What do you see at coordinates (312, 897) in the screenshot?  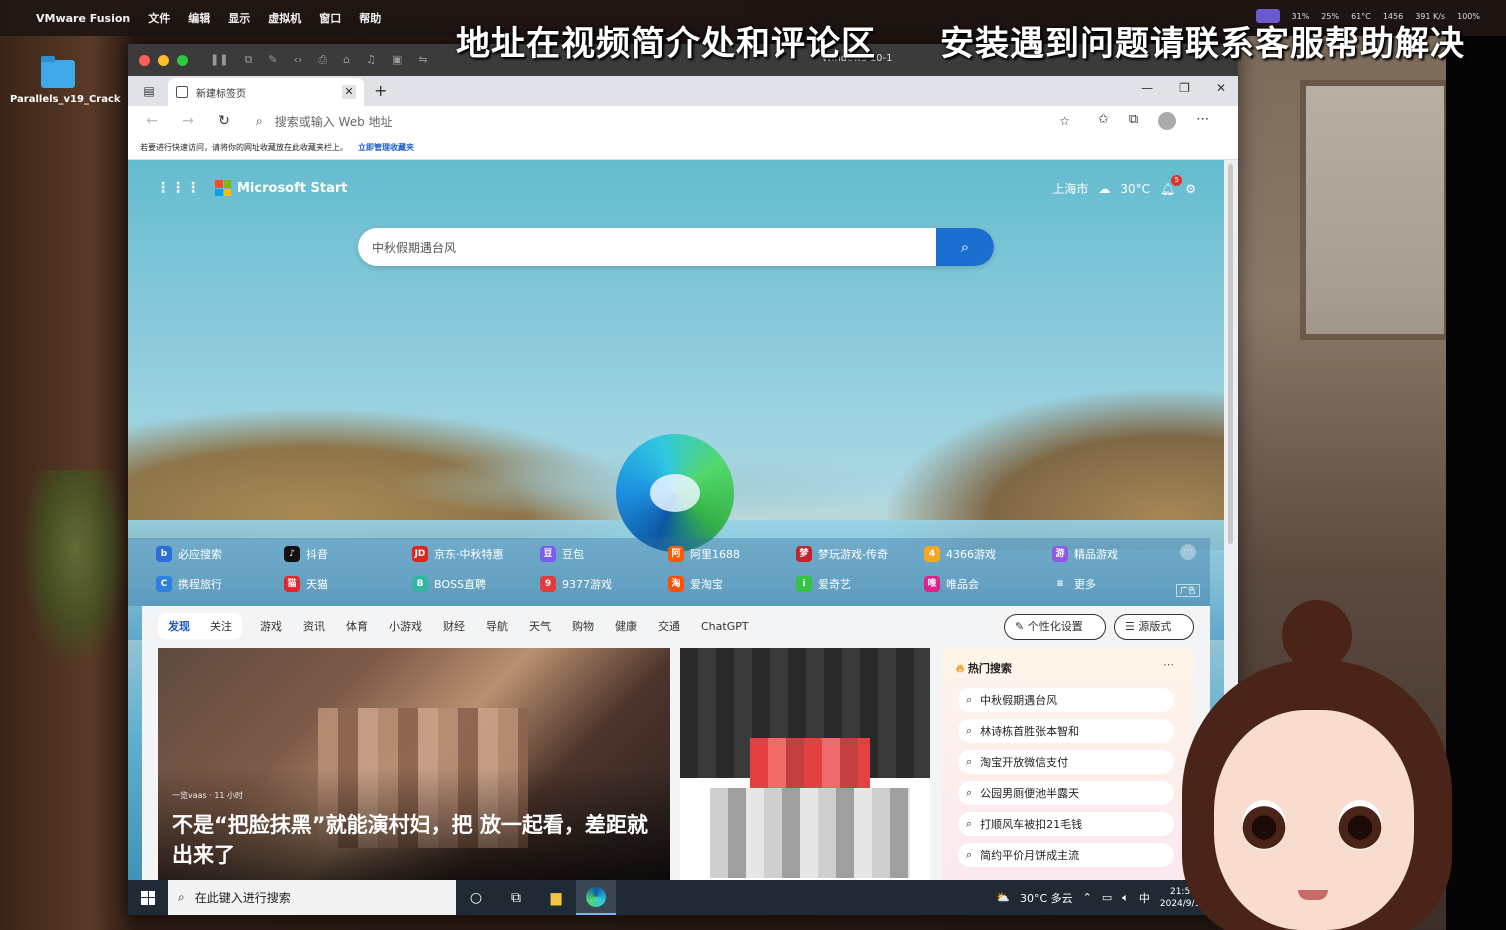 I see `taskbar-search: ⌕ 在此键入进行搜索` at bounding box center [312, 897].